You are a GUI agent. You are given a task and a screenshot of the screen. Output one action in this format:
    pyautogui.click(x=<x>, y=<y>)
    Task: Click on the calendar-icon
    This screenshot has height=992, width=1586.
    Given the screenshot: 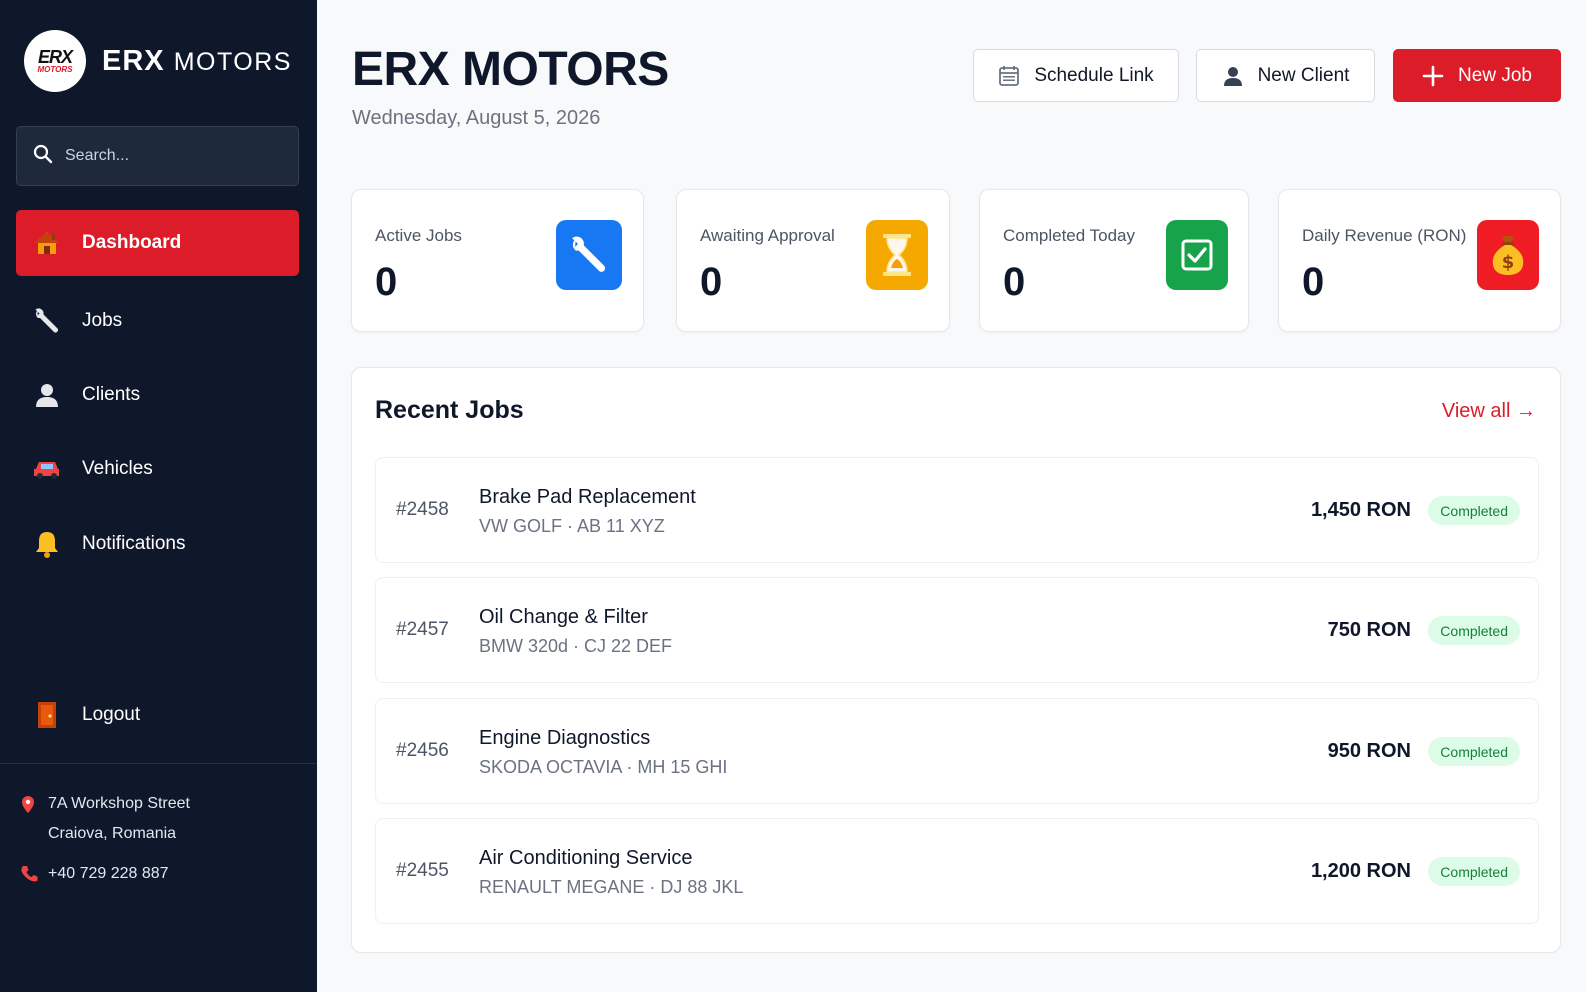 What is the action you would take?
    pyautogui.click(x=1009, y=76)
    